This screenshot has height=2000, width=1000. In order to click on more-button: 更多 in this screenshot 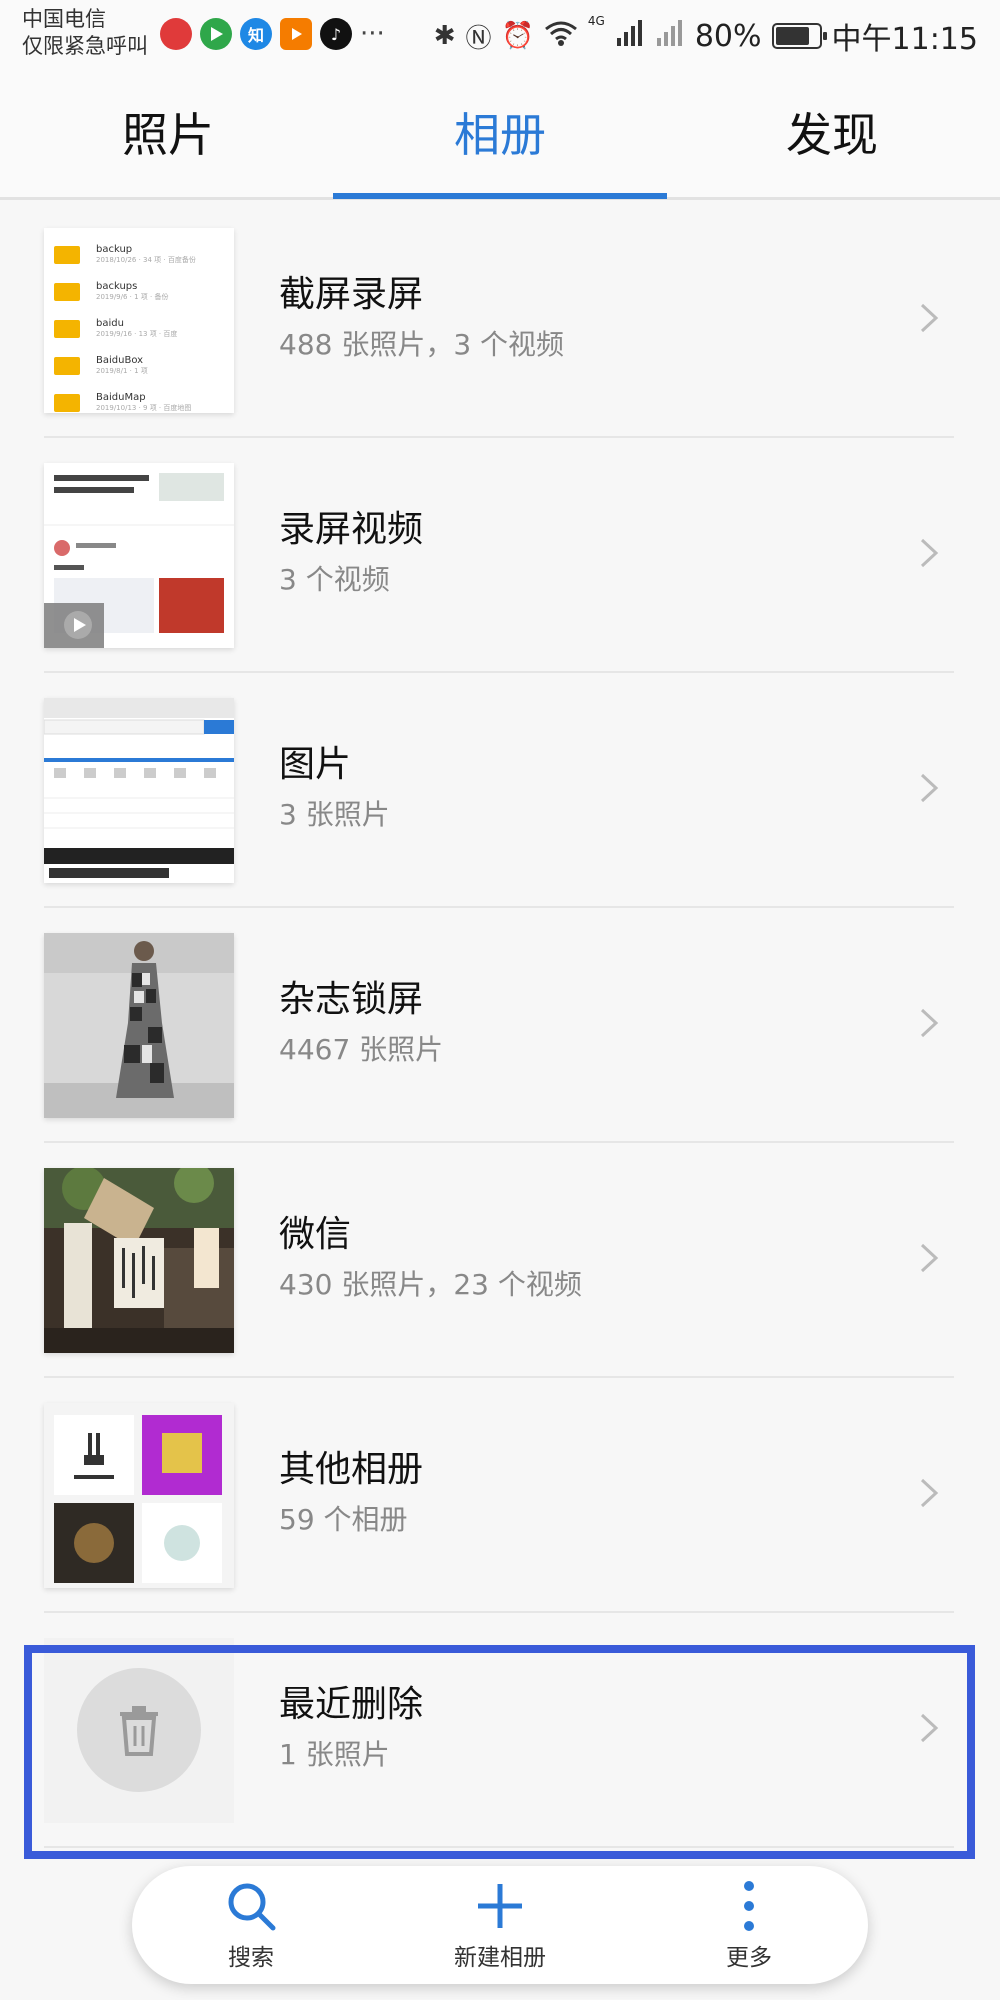, I will do `click(749, 1924)`.